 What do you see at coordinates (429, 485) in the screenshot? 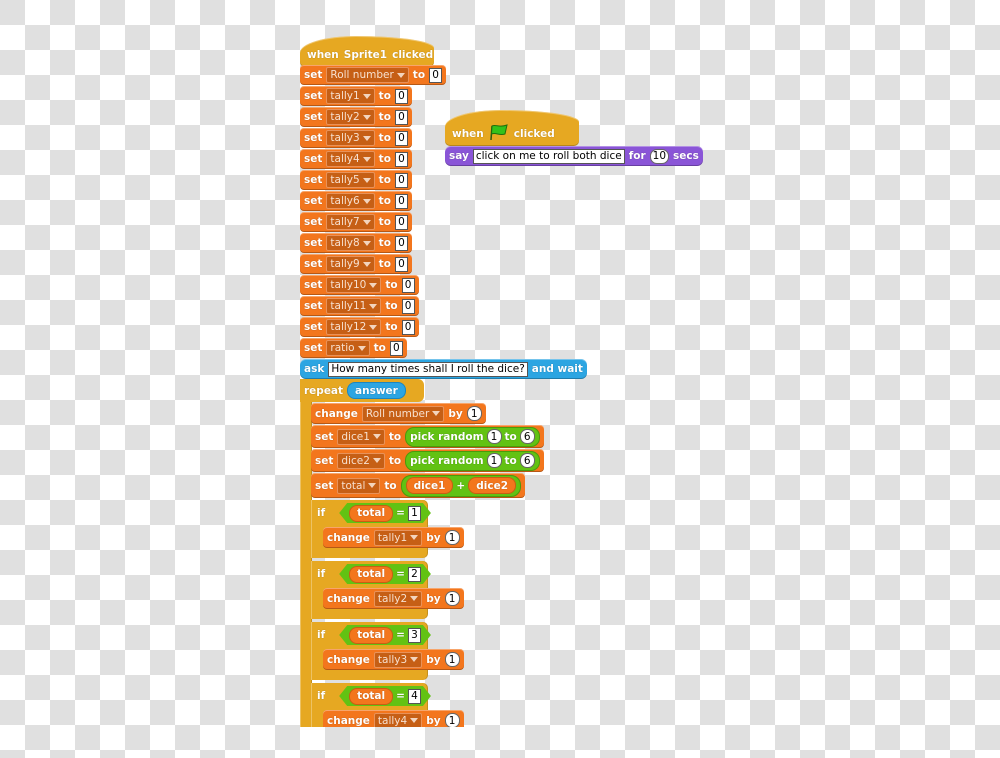
I see `dice1-reporter: dice1` at bounding box center [429, 485].